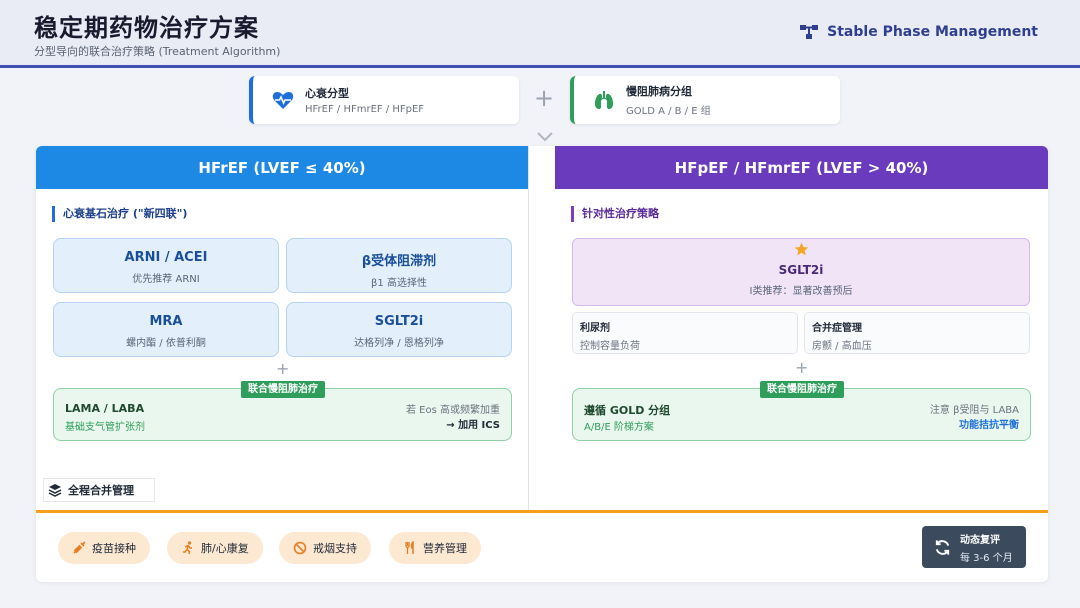 This screenshot has width=1080, height=608. I want to click on heartbeat-icon, so click(283, 100).